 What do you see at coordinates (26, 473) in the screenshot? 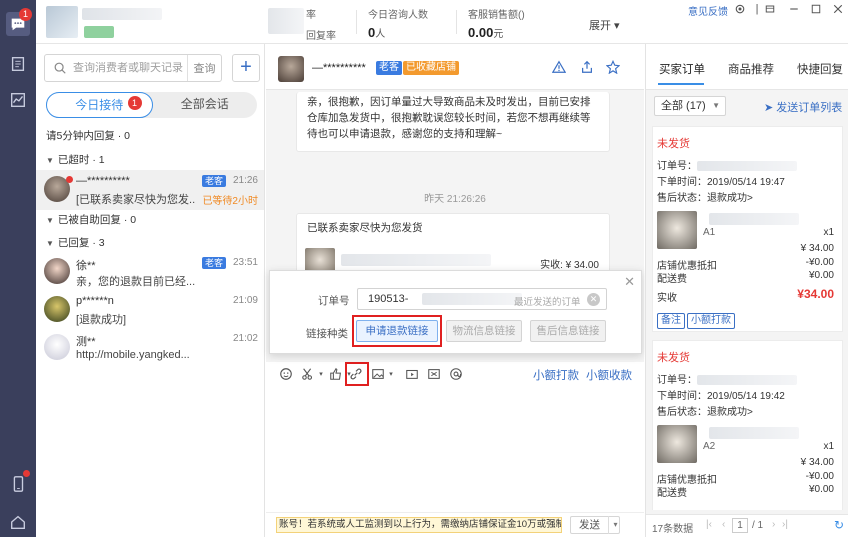
I see `mobile-dot` at bounding box center [26, 473].